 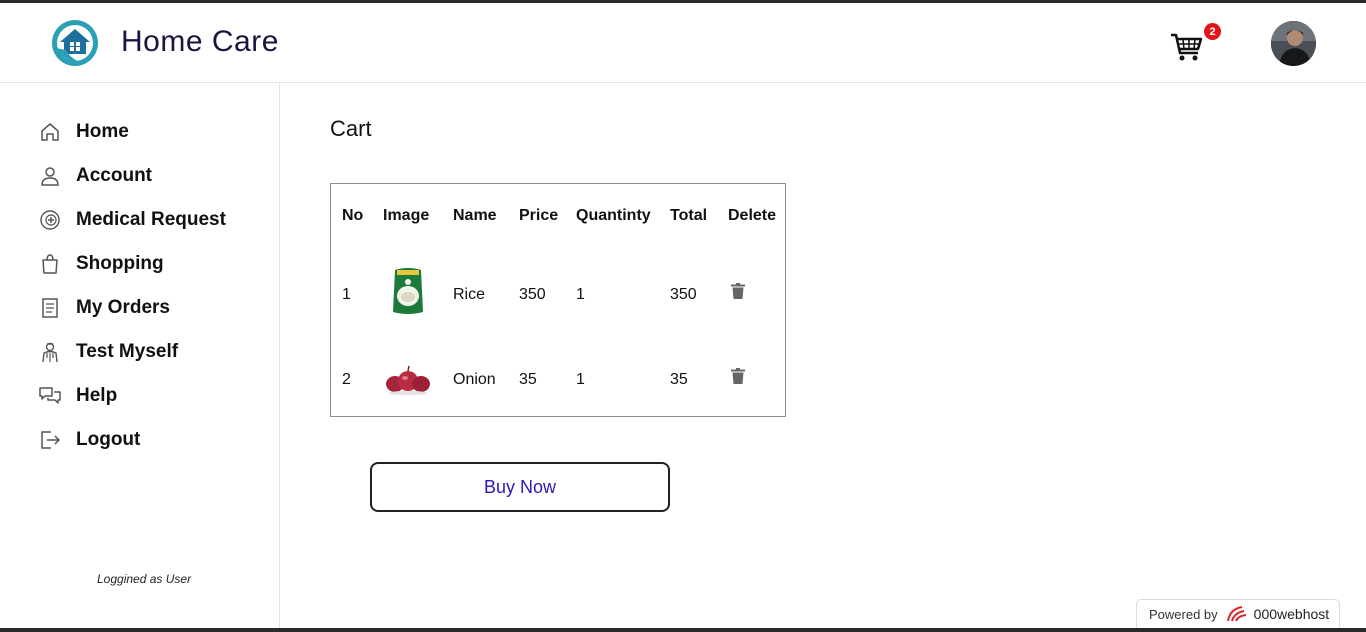 What do you see at coordinates (123, 307) in the screenshot?
I see `sidebar-item-label: My Orders` at bounding box center [123, 307].